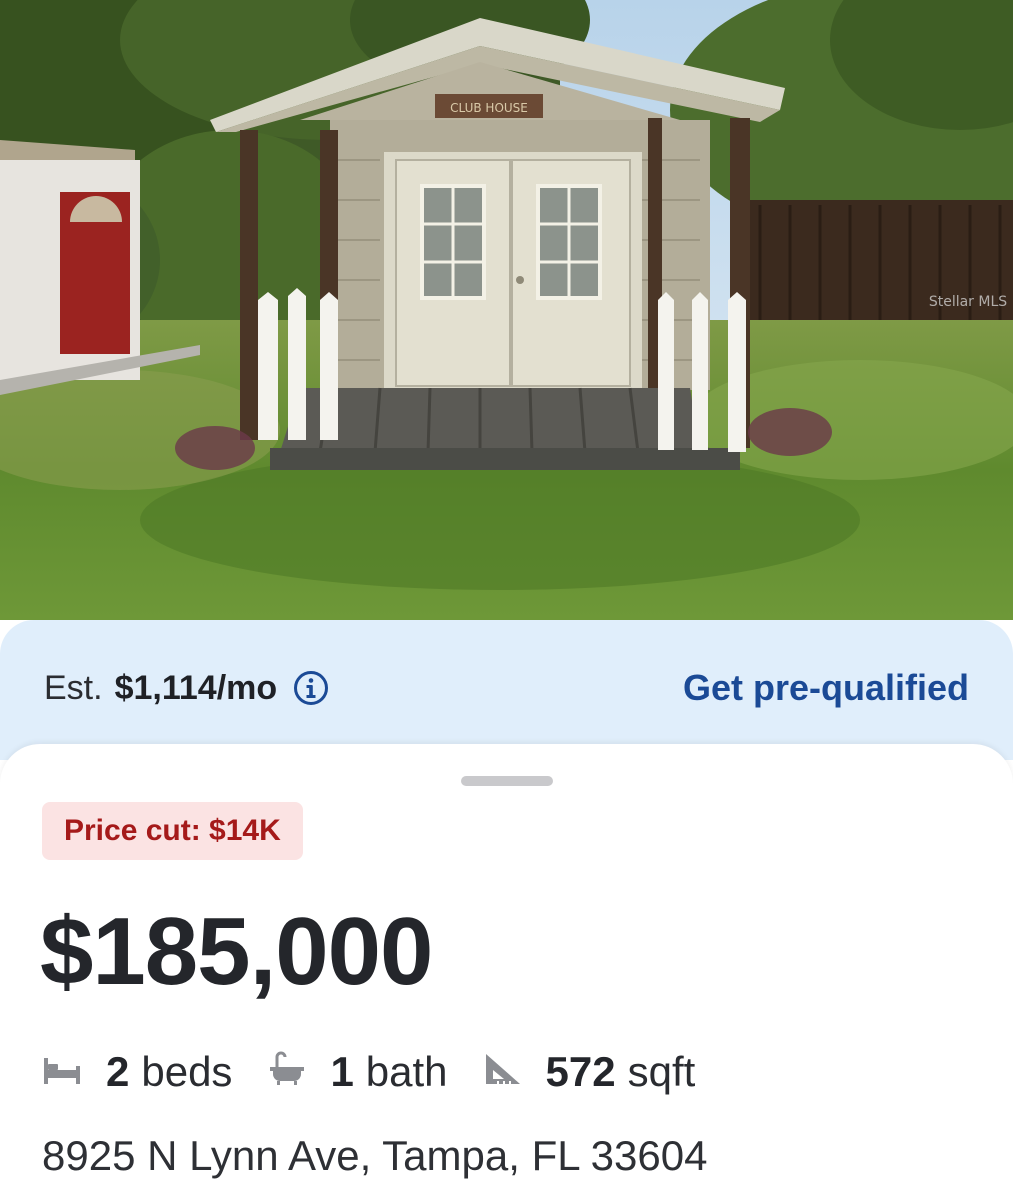 The width and height of the screenshot is (1013, 1200). Describe the element at coordinates (358, 1072) in the screenshot. I see `baths-fact: 1 bath` at that location.